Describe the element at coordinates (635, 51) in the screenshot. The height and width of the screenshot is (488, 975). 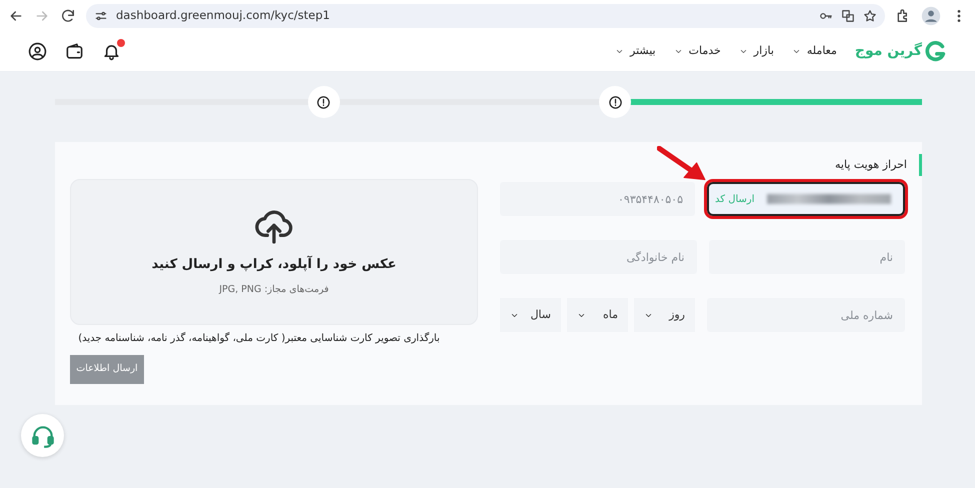
I see `menu-item: بیشتر` at that location.